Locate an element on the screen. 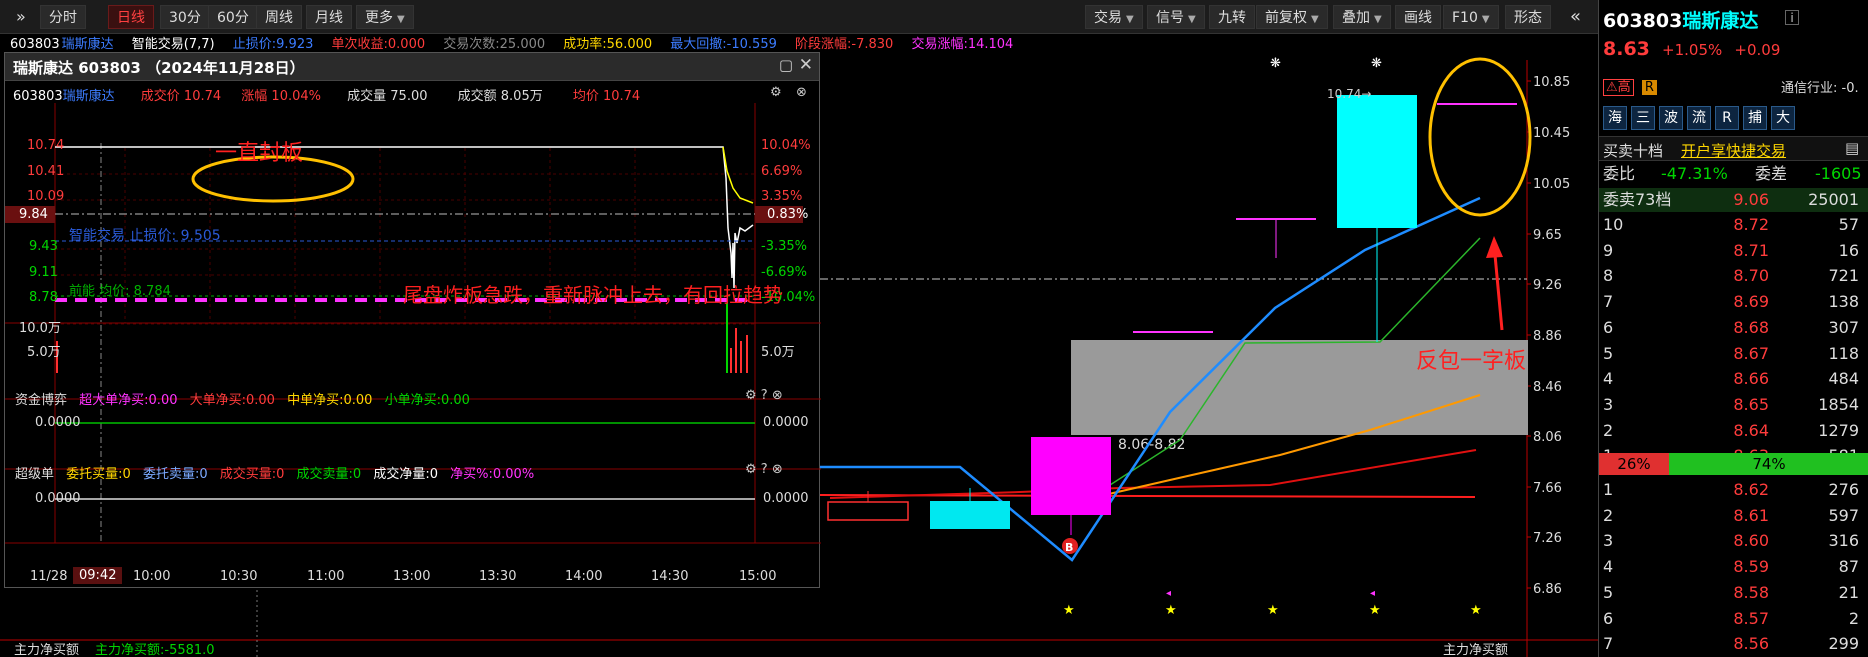 The width and height of the screenshot is (1868, 657). draw-line-button: 画线 is located at coordinates (1418, 17).